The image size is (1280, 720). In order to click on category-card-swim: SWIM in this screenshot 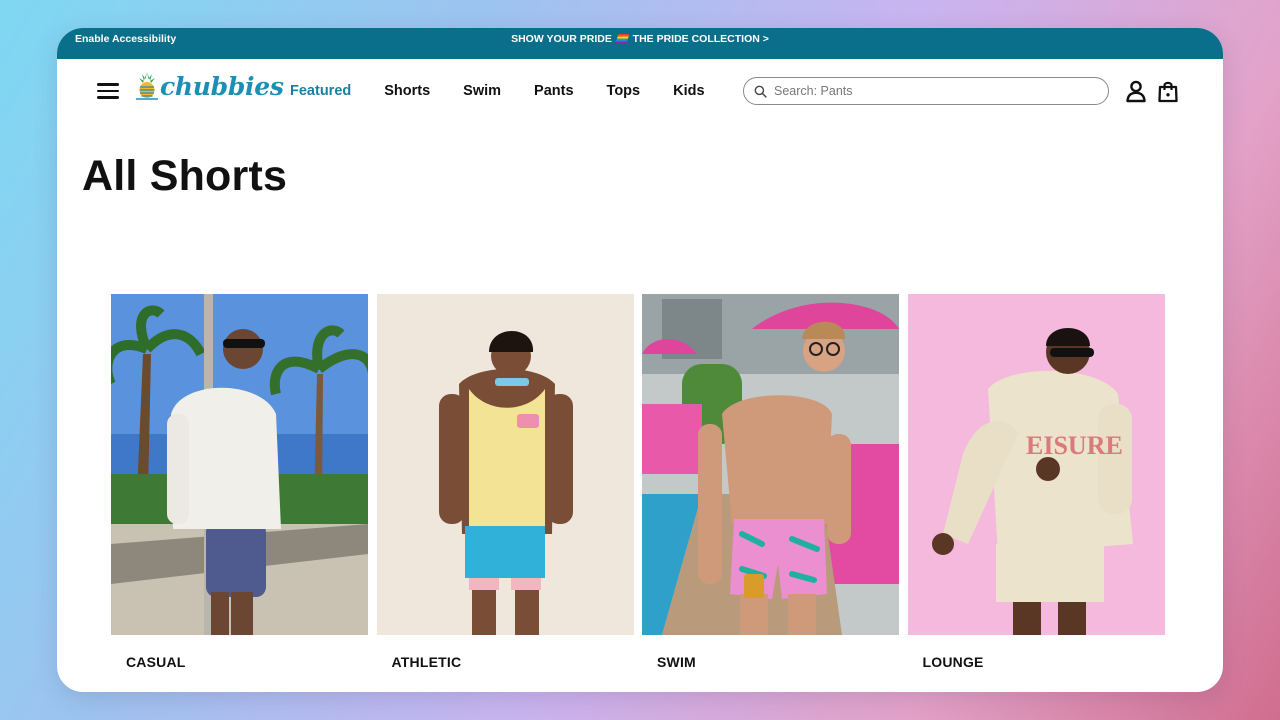, I will do `click(770, 482)`.